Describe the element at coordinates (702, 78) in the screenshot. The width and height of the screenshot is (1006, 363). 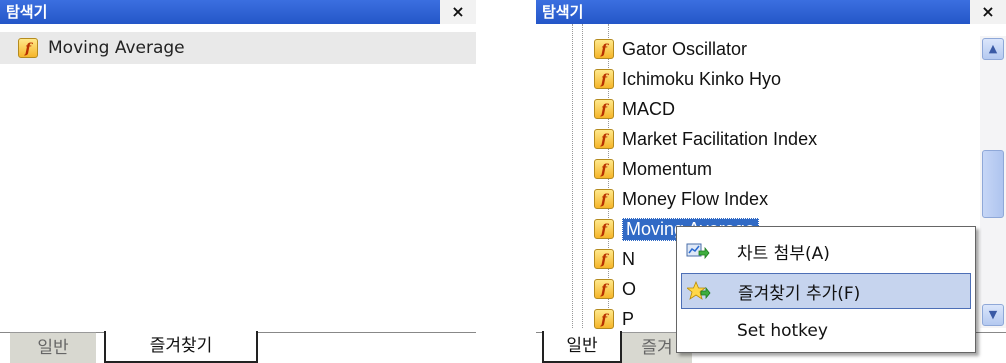
I see `tree-item-label: Ichimoku Kinko Hyo` at that location.